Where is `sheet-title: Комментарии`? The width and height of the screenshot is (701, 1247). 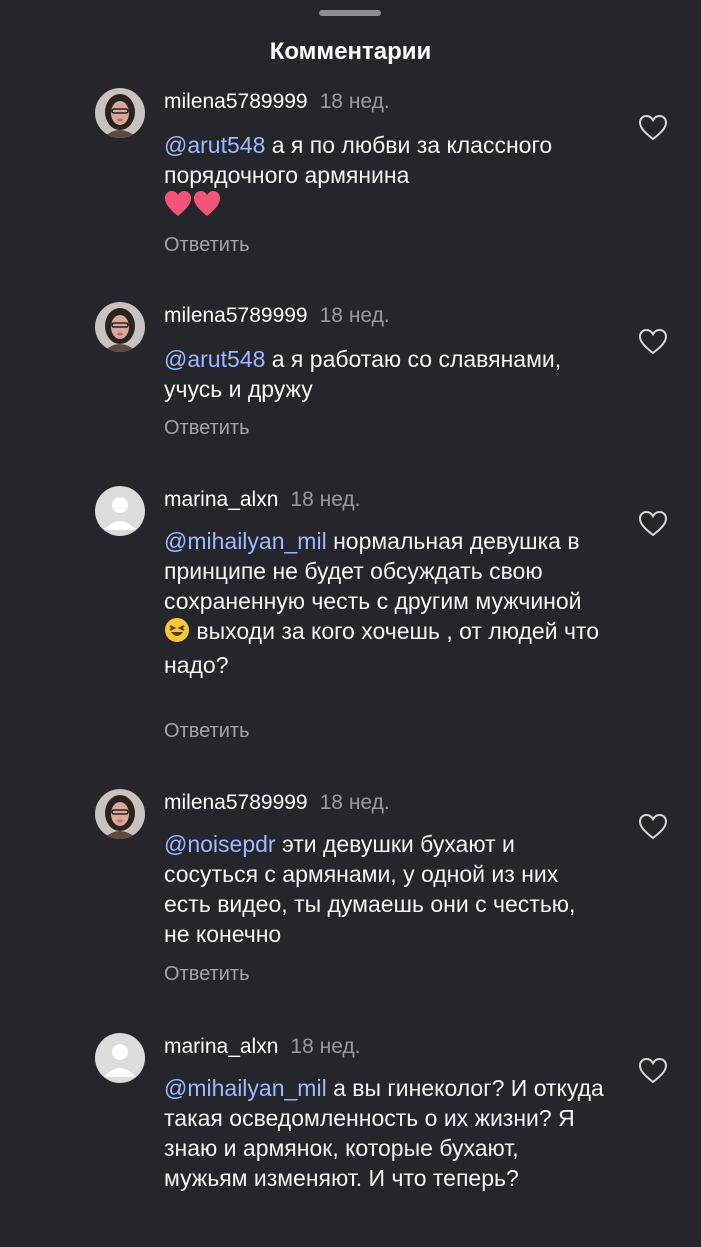
sheet-title: Комментарии is located at coordinates (350, 51).